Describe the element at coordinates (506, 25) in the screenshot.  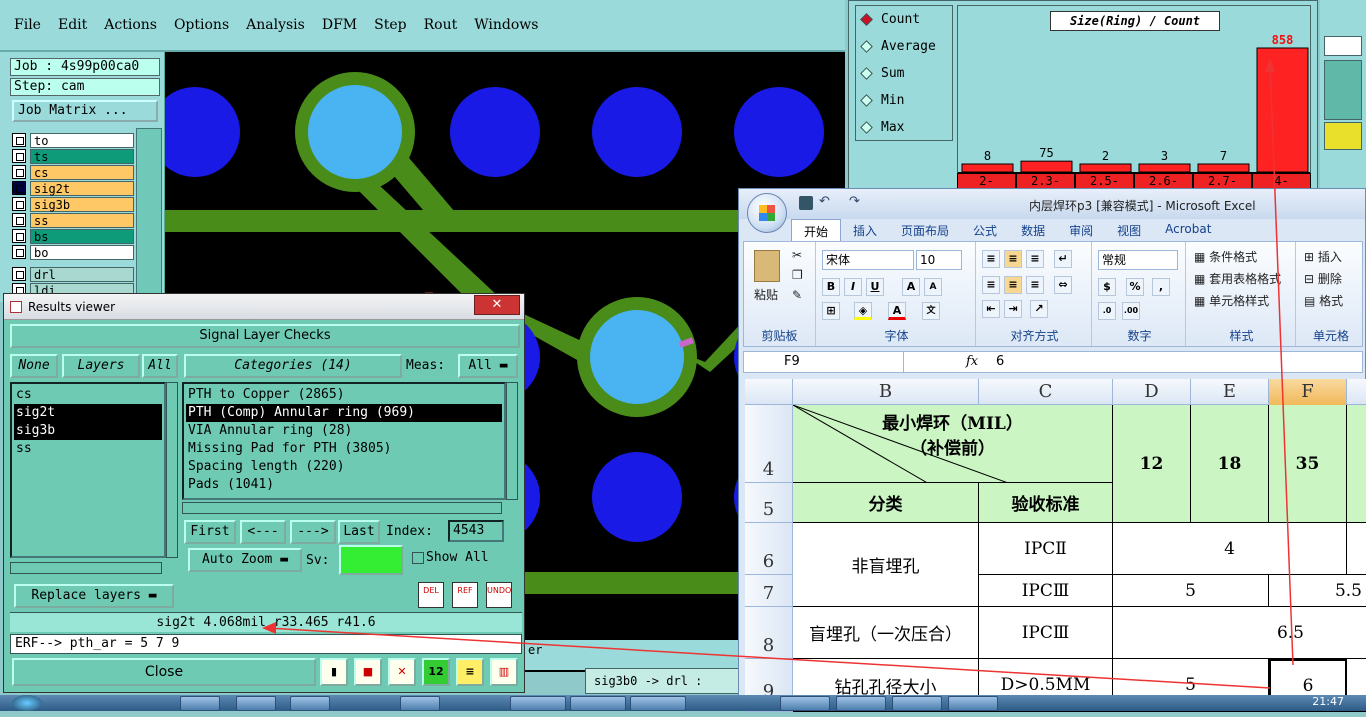
I see `menu-windows: Windows` at that location.